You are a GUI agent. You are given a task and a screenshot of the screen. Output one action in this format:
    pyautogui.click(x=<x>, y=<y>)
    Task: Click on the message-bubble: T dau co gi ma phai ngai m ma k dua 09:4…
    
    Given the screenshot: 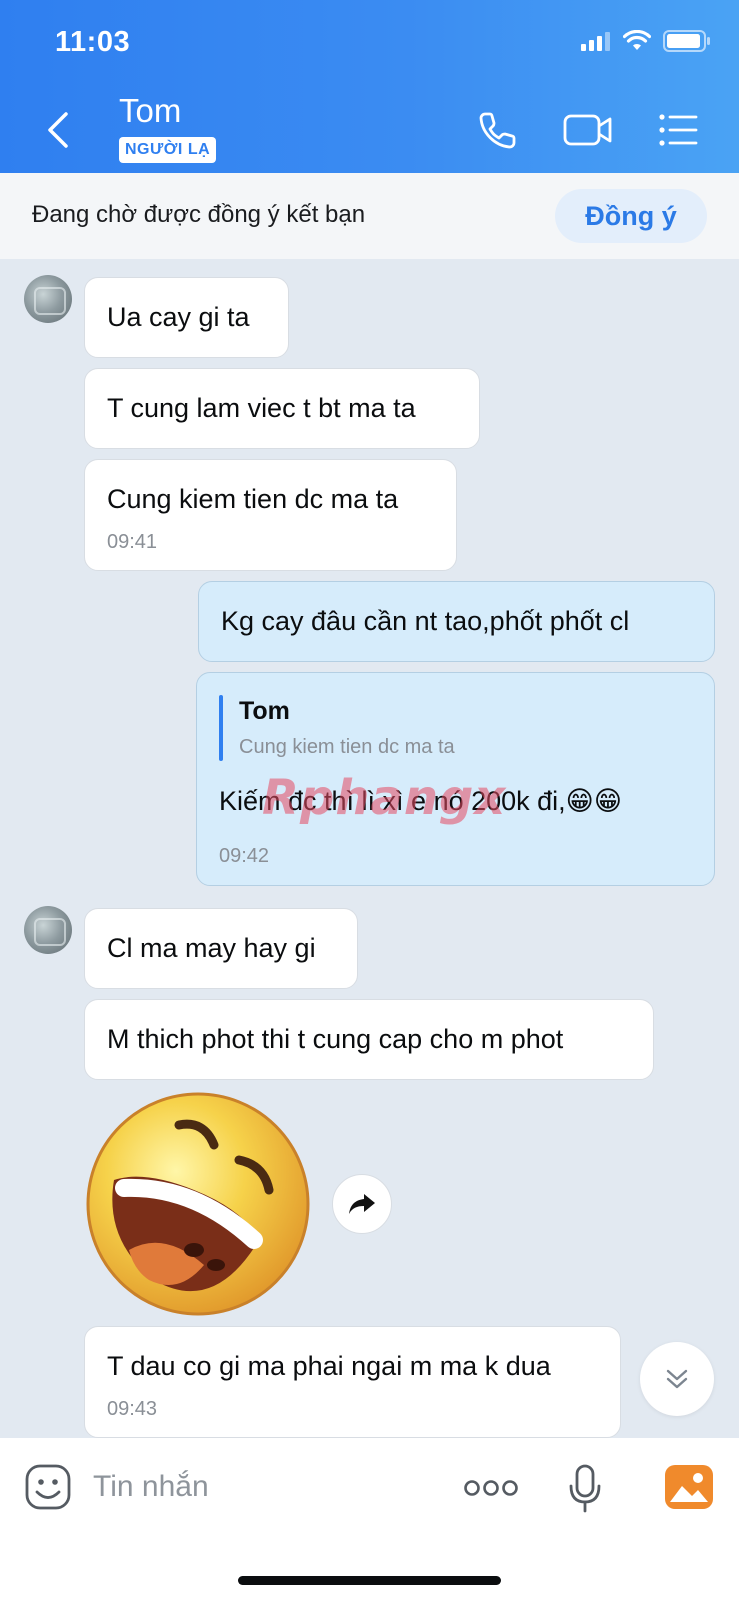 What is the action you would take?
    pyautogui.click(x=352, y=1382)
    